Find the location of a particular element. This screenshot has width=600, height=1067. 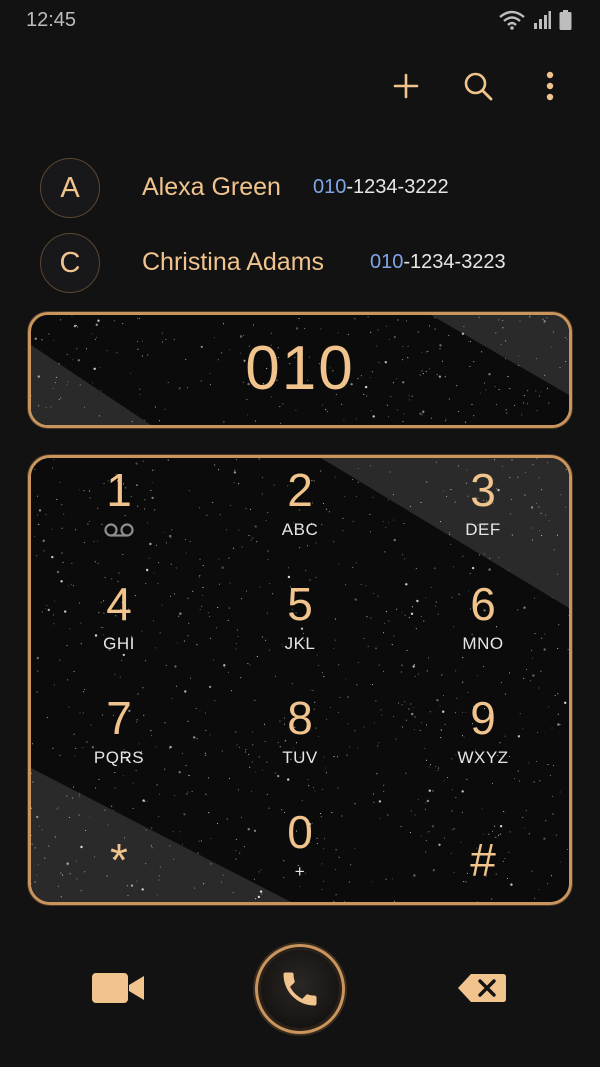

key-6: 6 MNO is located at coordinates (483, 628).